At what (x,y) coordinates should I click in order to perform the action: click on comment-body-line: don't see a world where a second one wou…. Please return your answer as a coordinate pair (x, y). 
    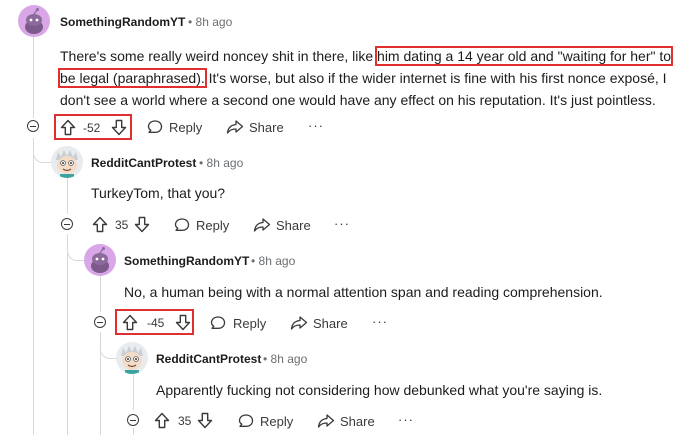
    Looking at the image, I should click on (375, 100).